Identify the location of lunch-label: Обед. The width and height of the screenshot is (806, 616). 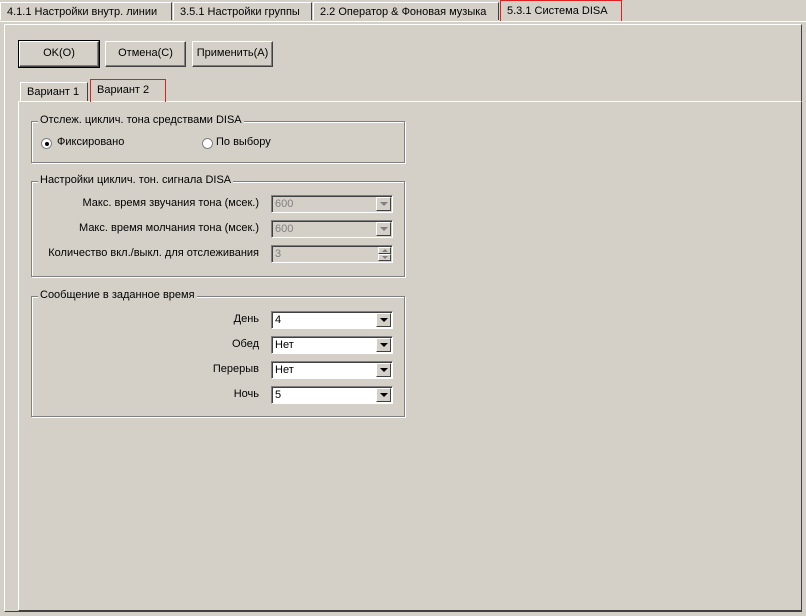
(245, 344).